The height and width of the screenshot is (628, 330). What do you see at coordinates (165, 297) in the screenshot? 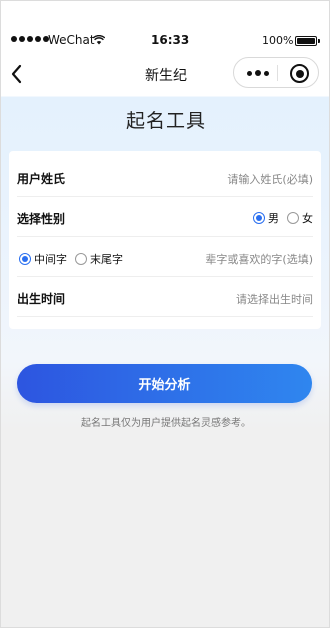
I see `birth-time-row: 出生时间 请选择出生时间` at bounding box center [165, 297].